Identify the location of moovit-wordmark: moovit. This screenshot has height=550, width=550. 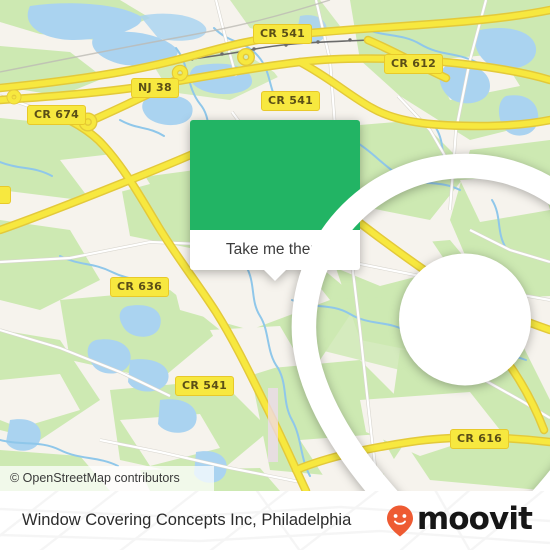
(474, 519).